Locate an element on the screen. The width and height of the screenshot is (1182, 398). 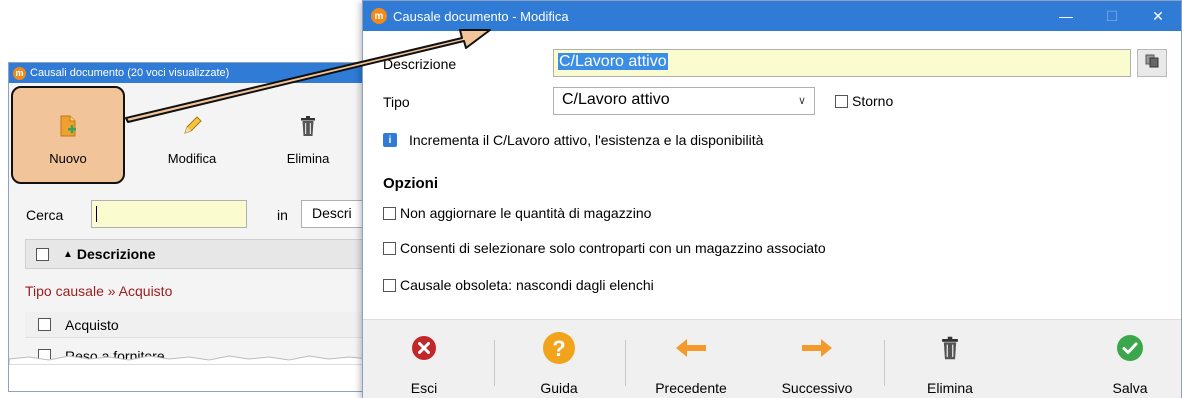
row-checkbox is located at coordinates (44, 324).